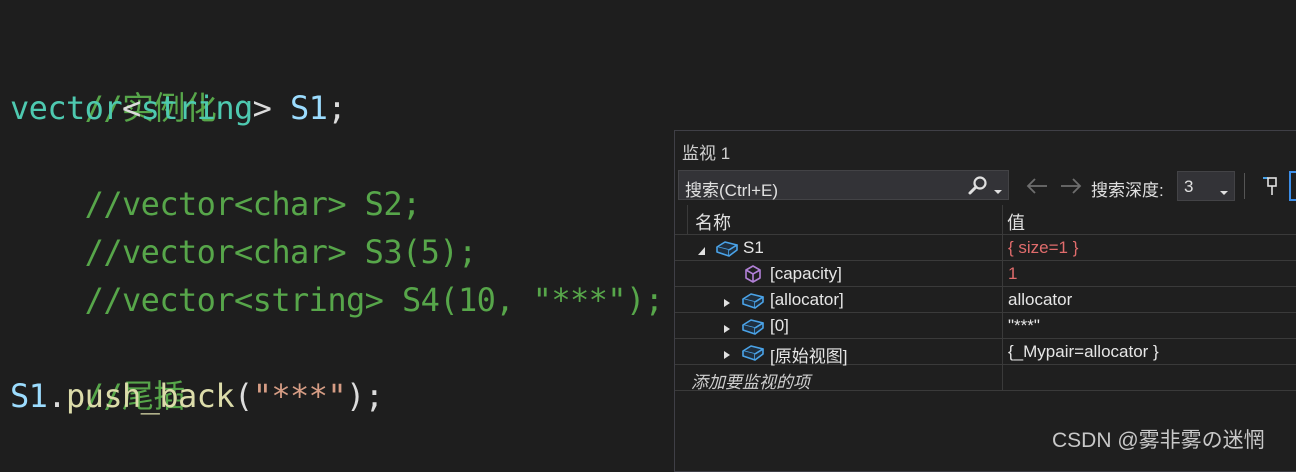 This screenshot has width=1296, height=472. I want to click on search-depth-value: 3, so click(1189, 186).